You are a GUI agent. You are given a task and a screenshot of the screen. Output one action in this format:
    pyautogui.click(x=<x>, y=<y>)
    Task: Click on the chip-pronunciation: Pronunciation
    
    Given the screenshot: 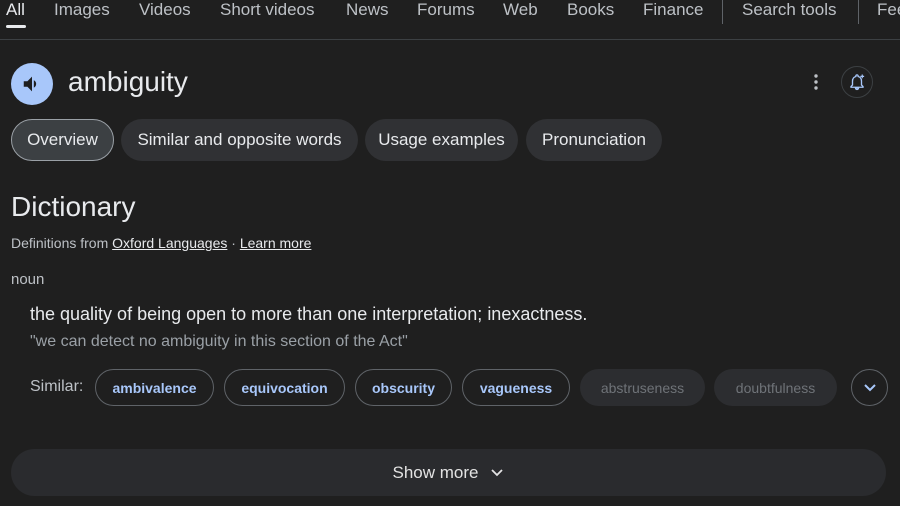 What is the action you would take?
    pyautogui.click(x=594, y=140)
    